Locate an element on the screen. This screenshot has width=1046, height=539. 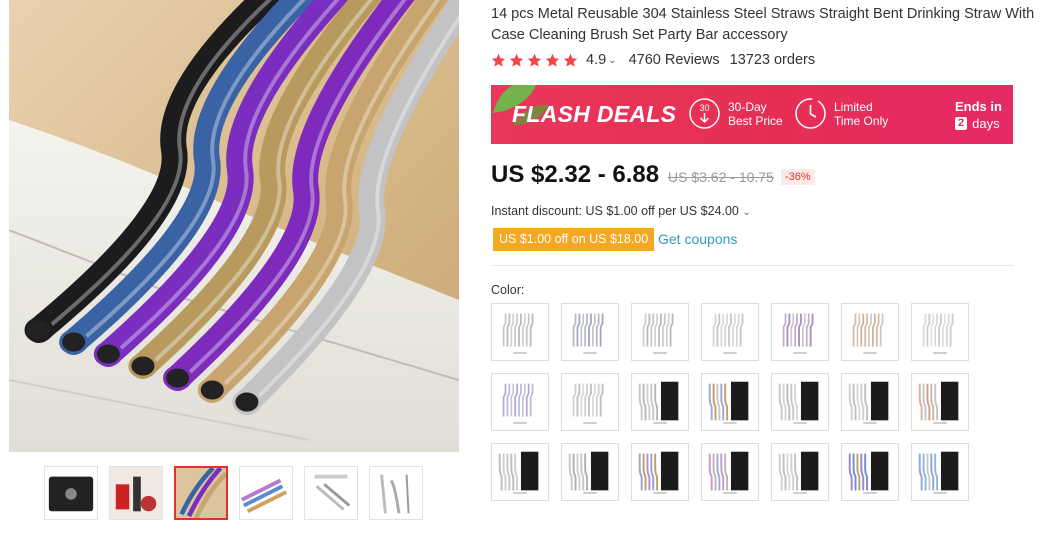
days-remaining: 2 is located at coordinates (961, 123).